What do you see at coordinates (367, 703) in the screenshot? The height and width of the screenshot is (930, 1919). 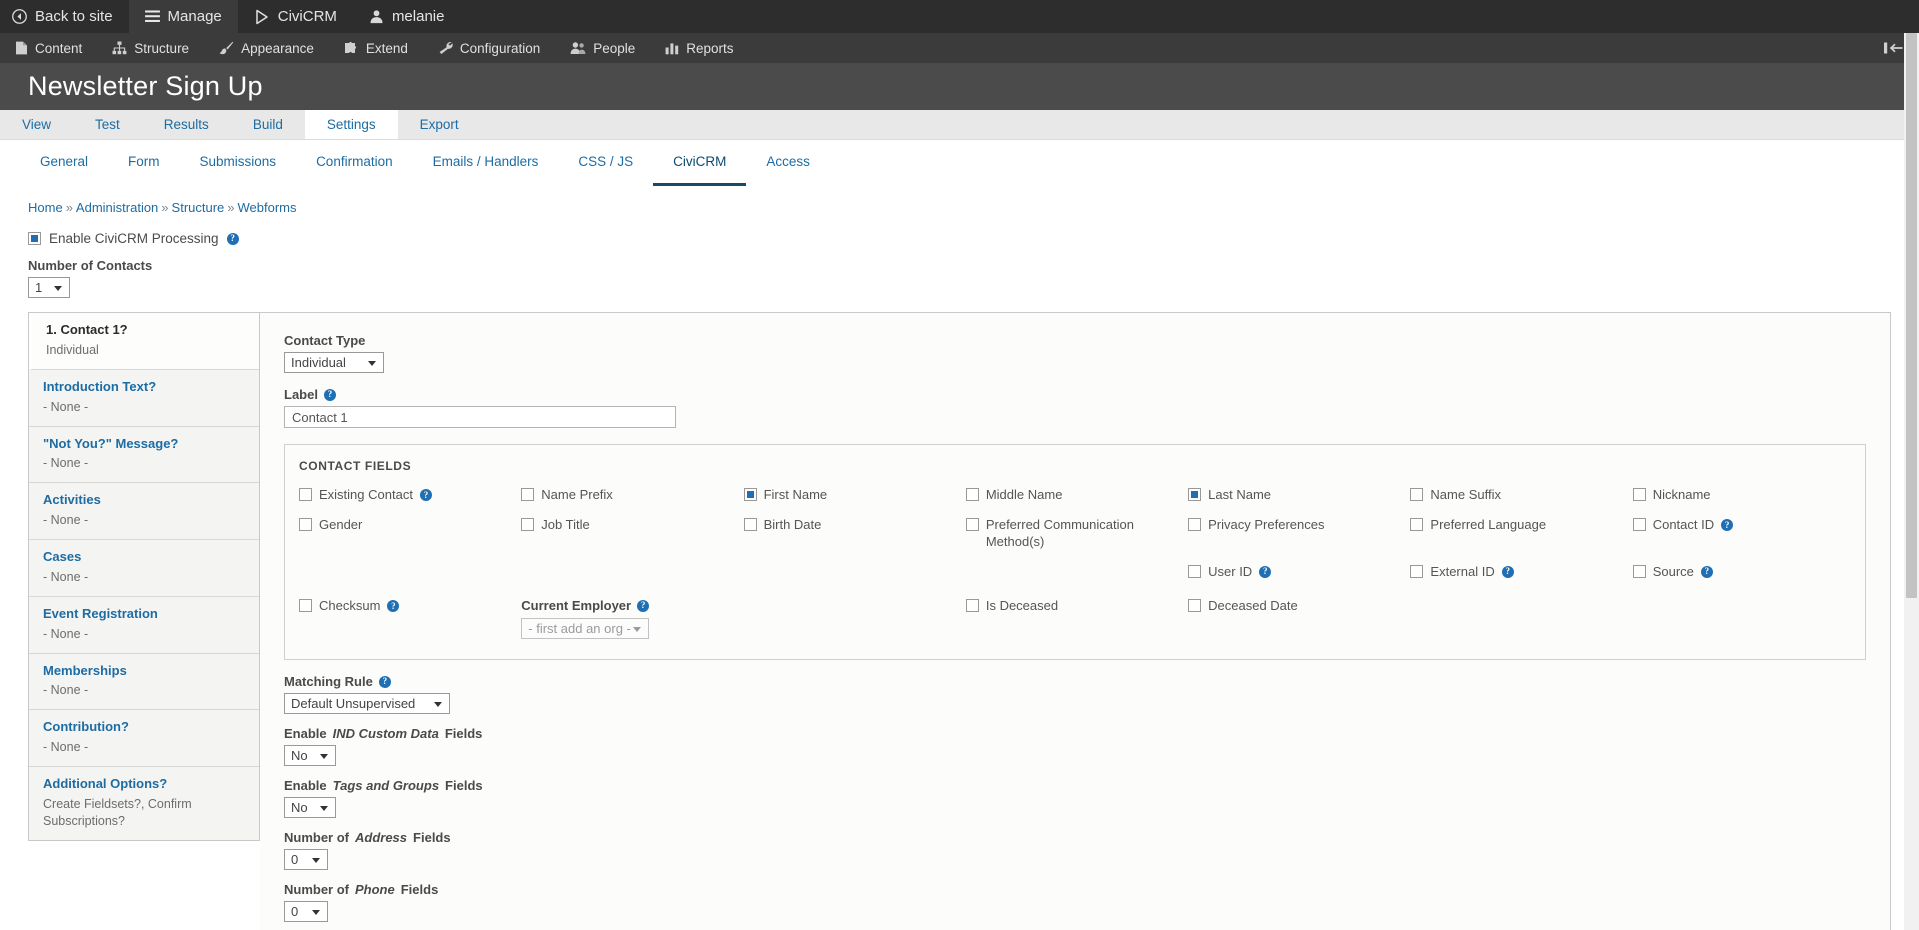 I see `matching-rule-select: Default Unsupervised` at bounding box center [367, 703].